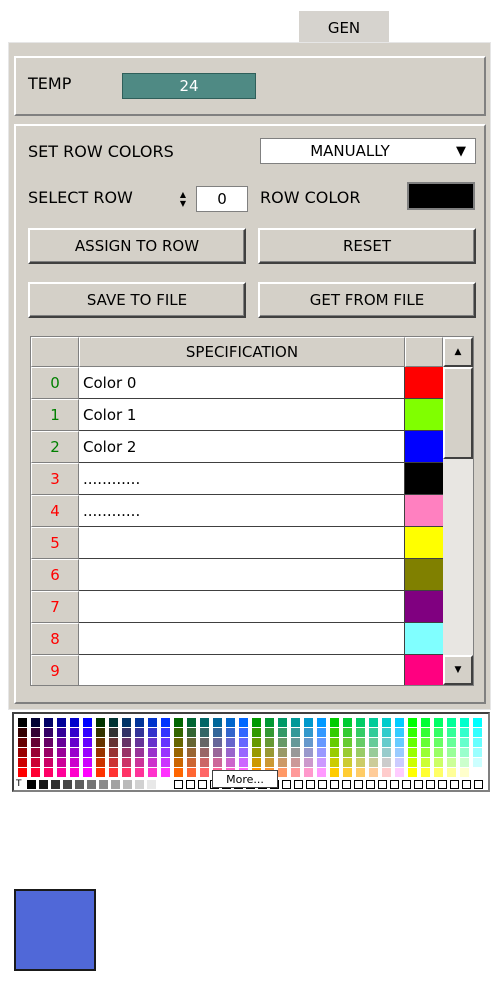  What do you see at coordinates (461, 151) in the screenshot?
I see `chevron-down-icon: ▼` at bounding box center [461, 151].